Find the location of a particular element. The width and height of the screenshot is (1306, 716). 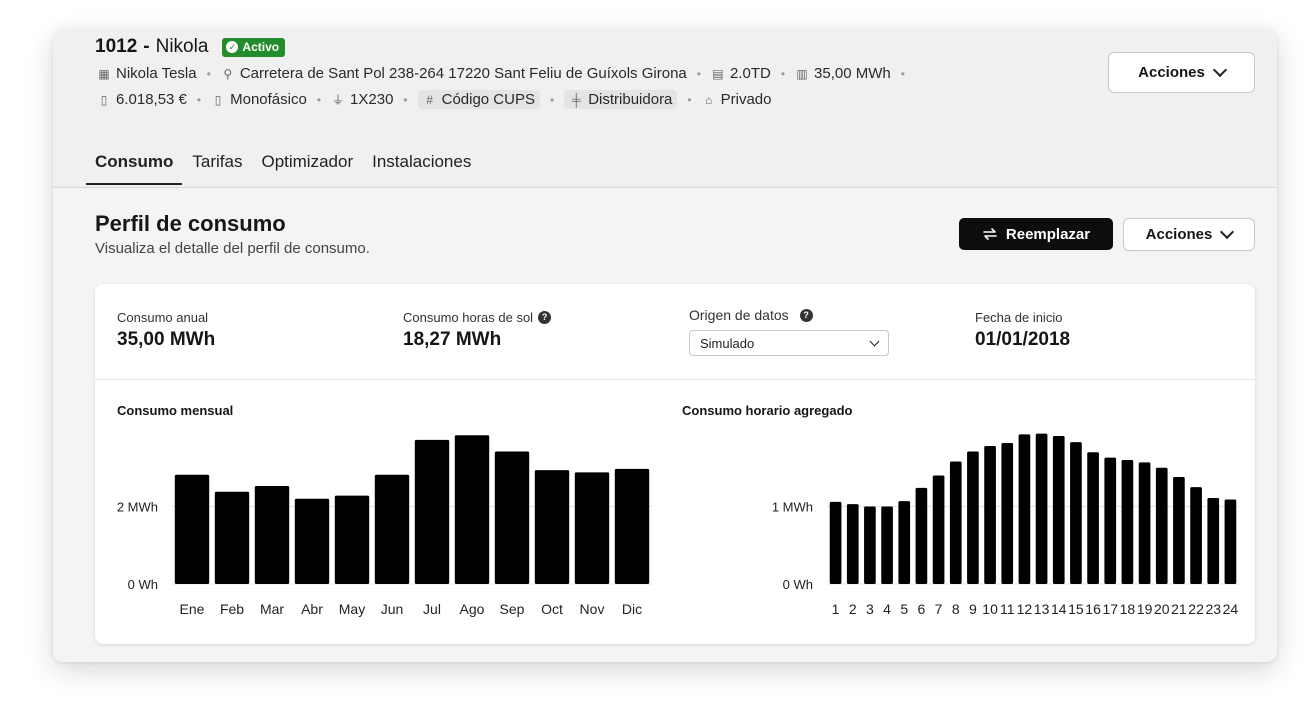

x-tick-label: 10 is located at coordinates (990, 609).